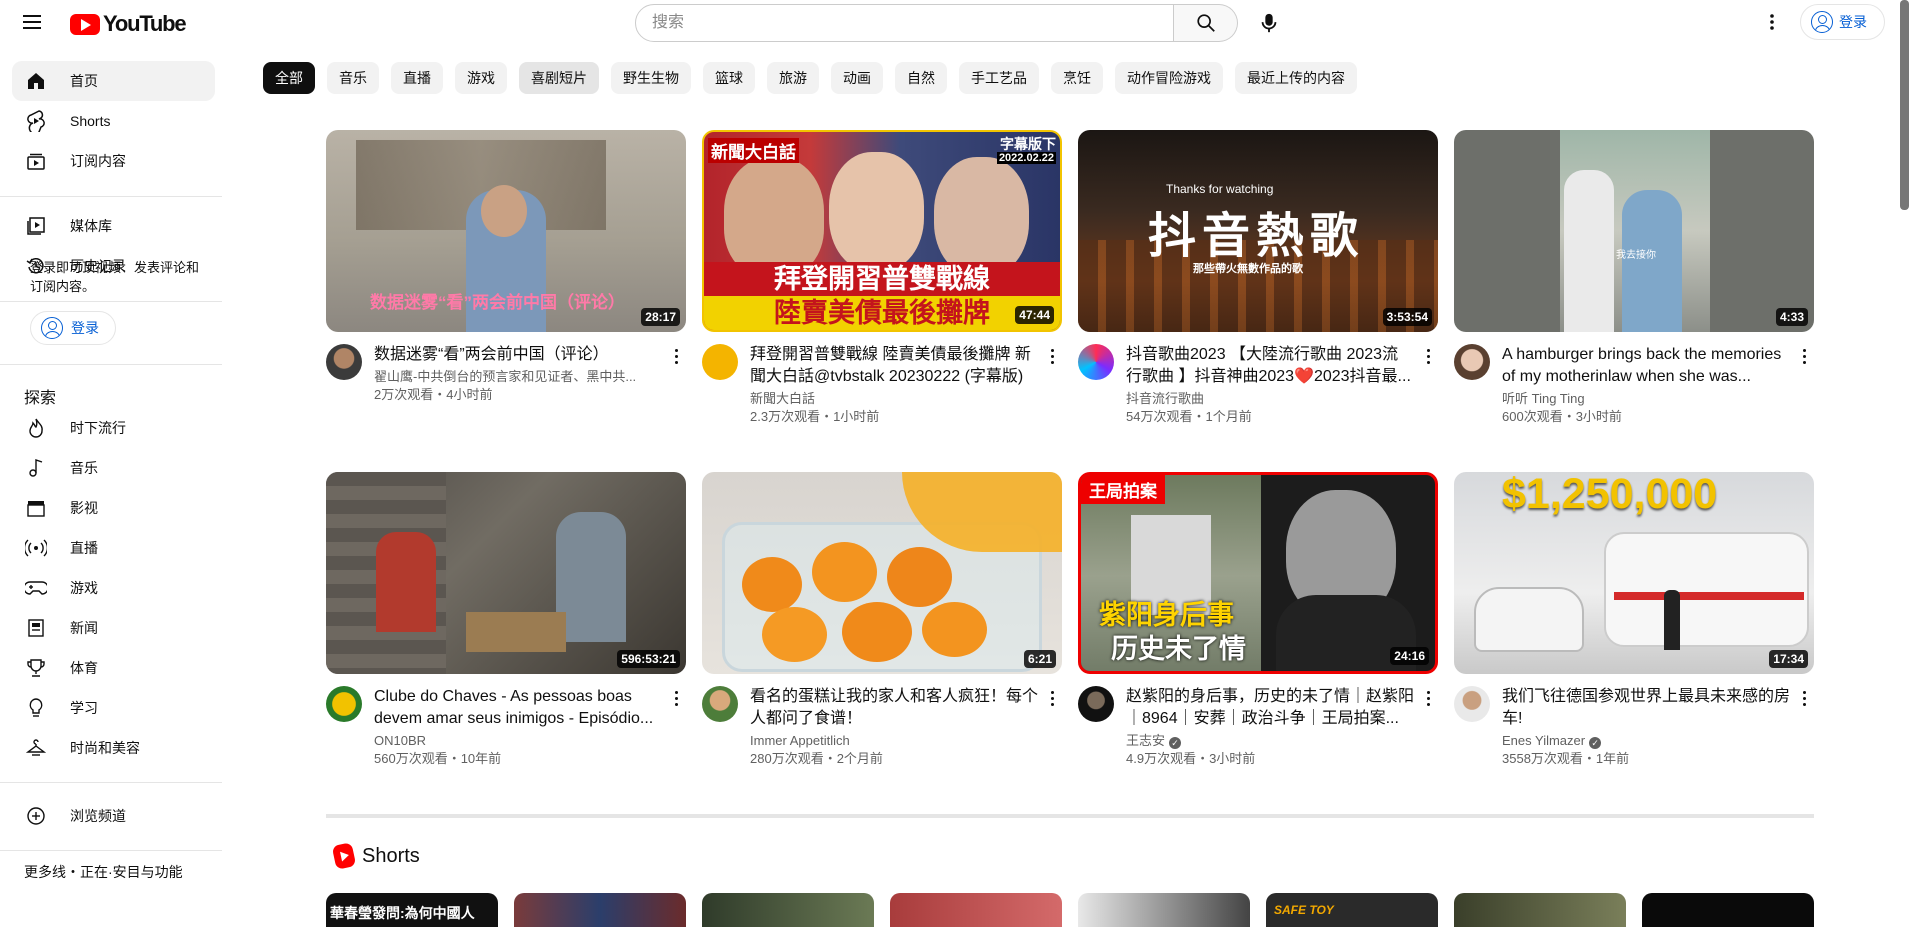 This screenshot has width=1909, height=927. Describe the element at coordinates (1077, 78) in the screenshot. I see `chip-cooking: 烹饪` at that location.